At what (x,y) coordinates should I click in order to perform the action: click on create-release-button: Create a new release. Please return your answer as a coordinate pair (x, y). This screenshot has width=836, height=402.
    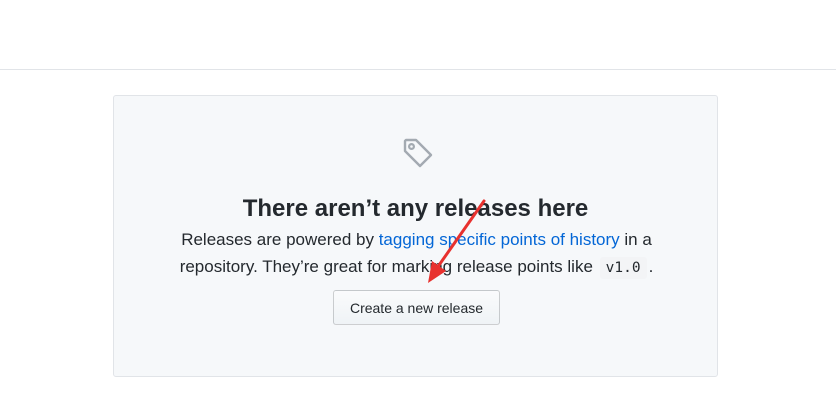
    Looking at the image, I should click on (416, 307).